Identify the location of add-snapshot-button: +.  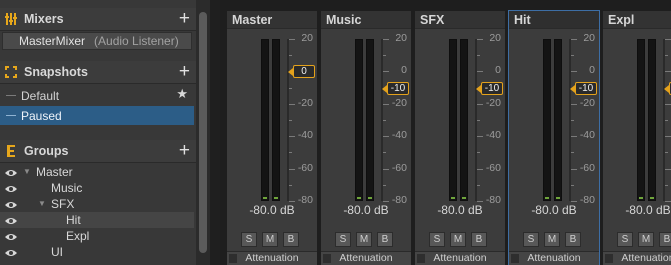
(184, 71).